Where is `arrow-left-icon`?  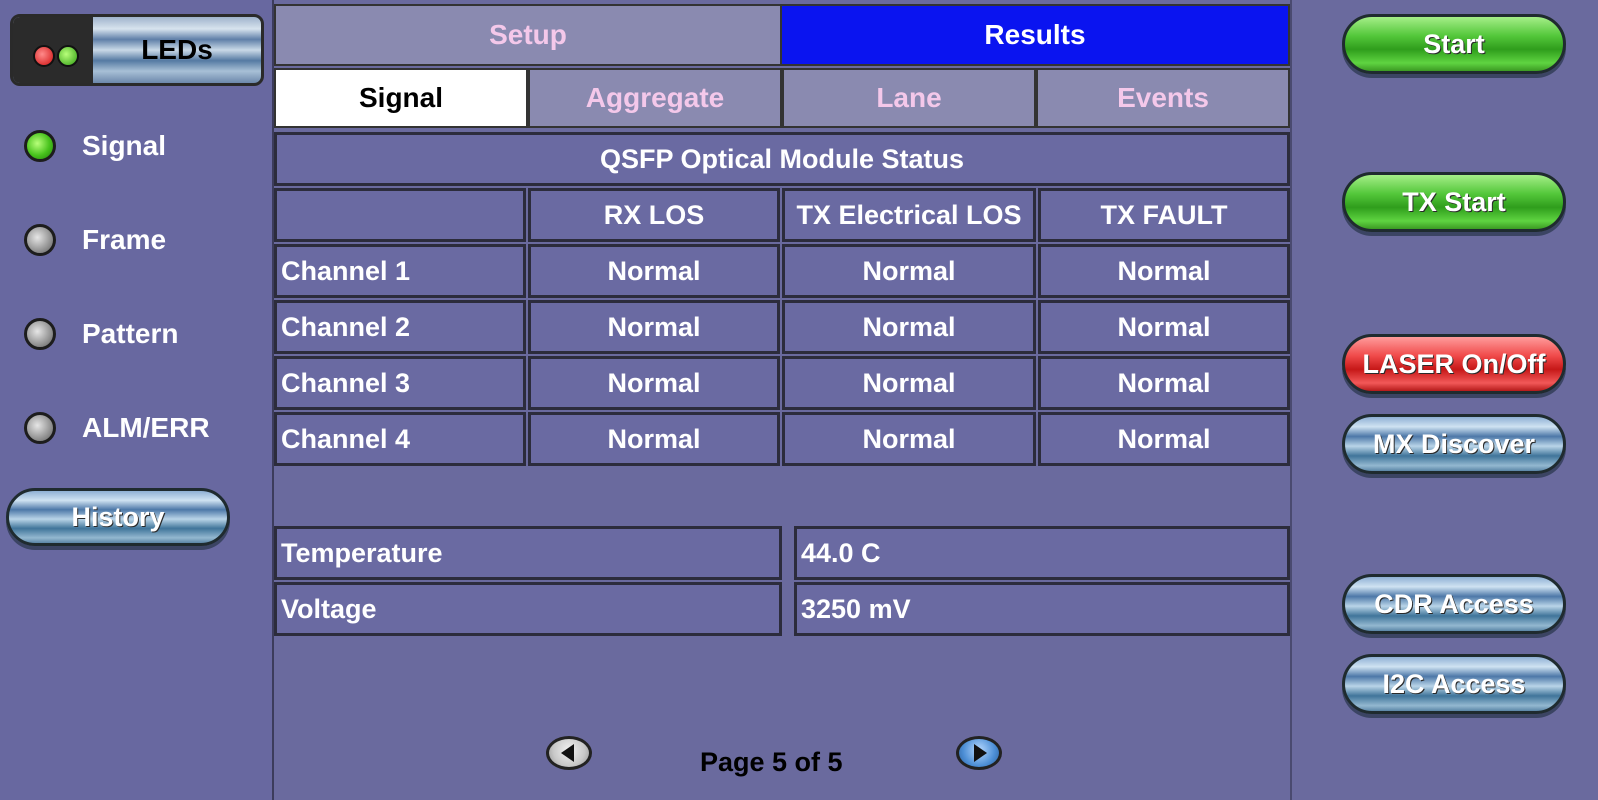
arrow-left-icon is located at coordinates (567, 753).